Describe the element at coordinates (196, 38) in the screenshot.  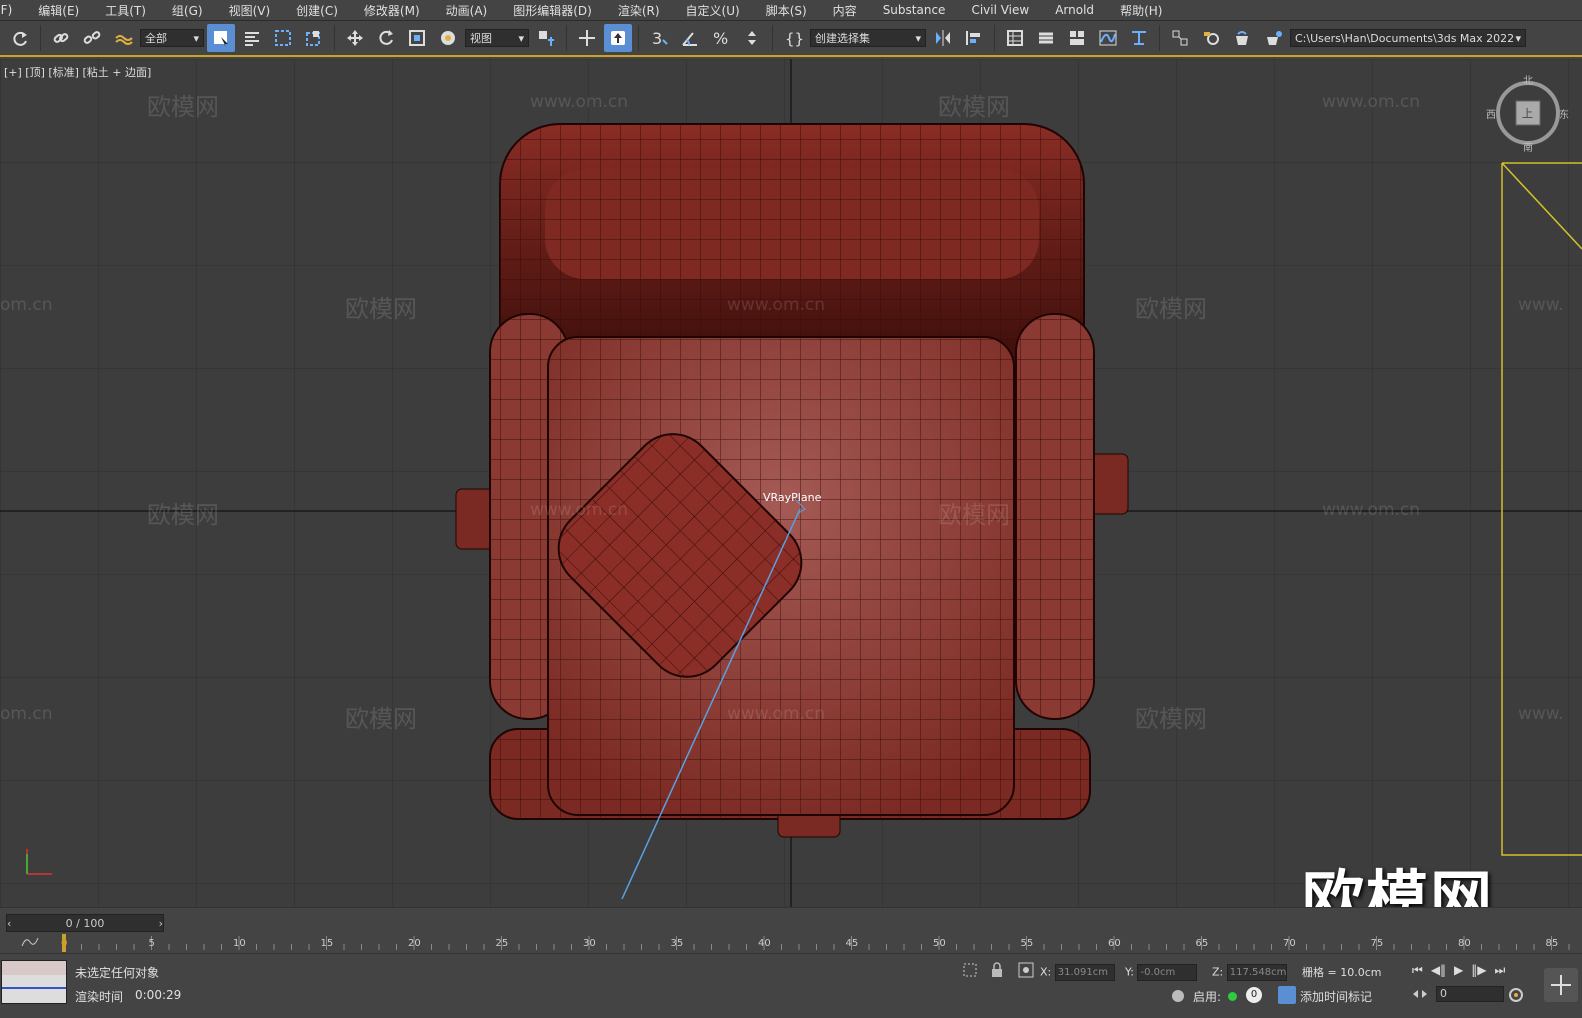
I see `chevron-down-icon: ▾` at that location.